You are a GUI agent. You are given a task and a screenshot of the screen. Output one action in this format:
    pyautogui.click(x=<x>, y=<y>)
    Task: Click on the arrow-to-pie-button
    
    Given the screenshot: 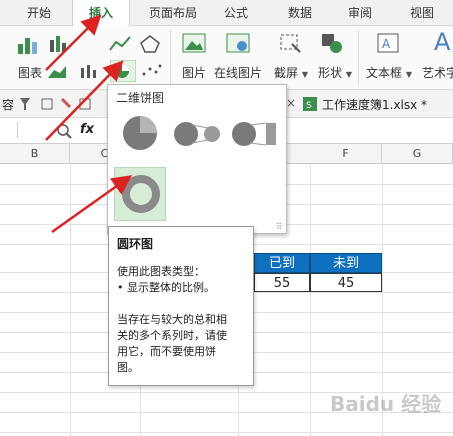 What is the action you would take?
    pyautogui.click(x=84, y=100)
    